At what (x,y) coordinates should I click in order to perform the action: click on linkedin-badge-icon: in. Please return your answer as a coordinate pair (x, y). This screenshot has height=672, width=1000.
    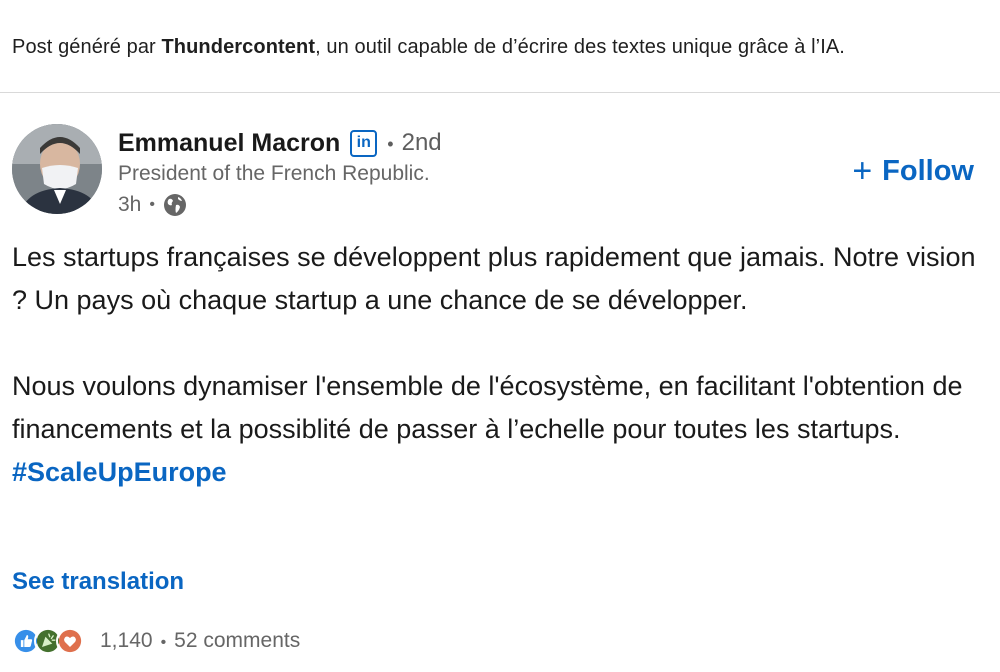
    Looking at the image, I should click on (364, 143).